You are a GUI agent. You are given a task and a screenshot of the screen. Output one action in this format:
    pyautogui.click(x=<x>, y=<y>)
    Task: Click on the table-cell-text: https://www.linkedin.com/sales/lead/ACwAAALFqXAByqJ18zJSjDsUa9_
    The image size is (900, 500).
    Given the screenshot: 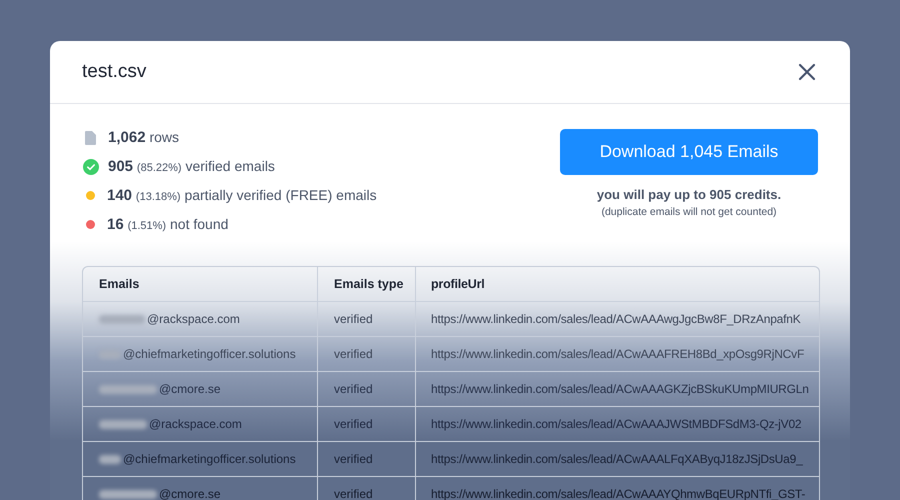 What is the action you would take?
    pyautogui.click(x=617, y=459)
    